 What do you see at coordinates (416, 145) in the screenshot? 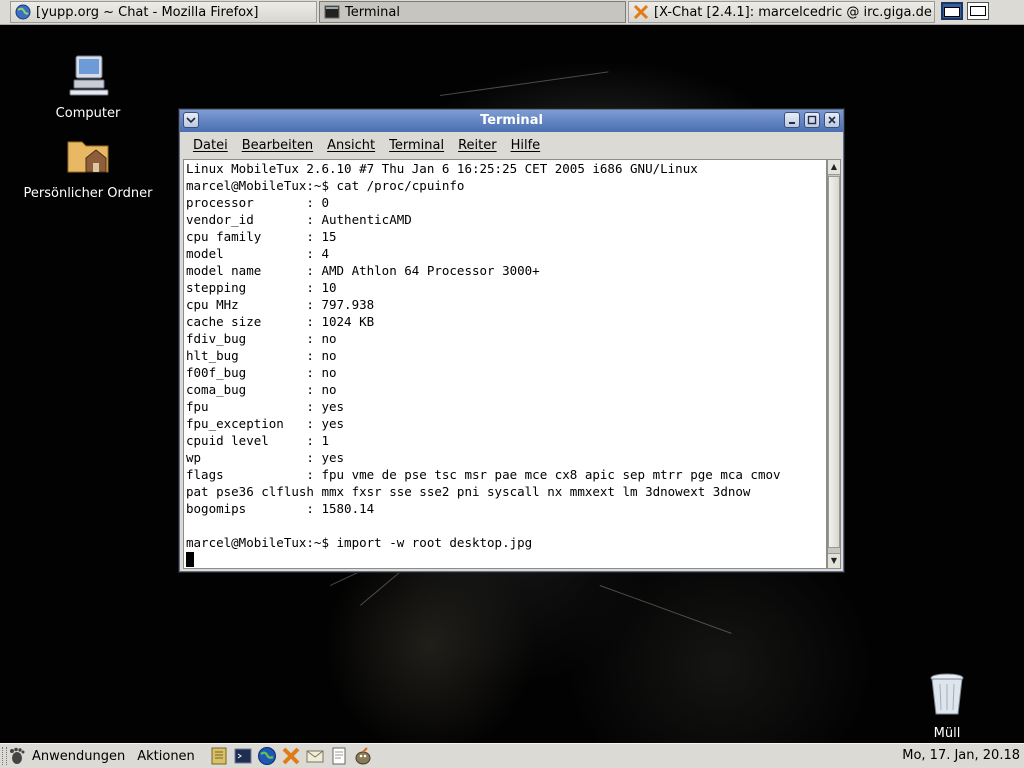
I see `menu-terminal: Terminal` at bounding box center [416, 145].